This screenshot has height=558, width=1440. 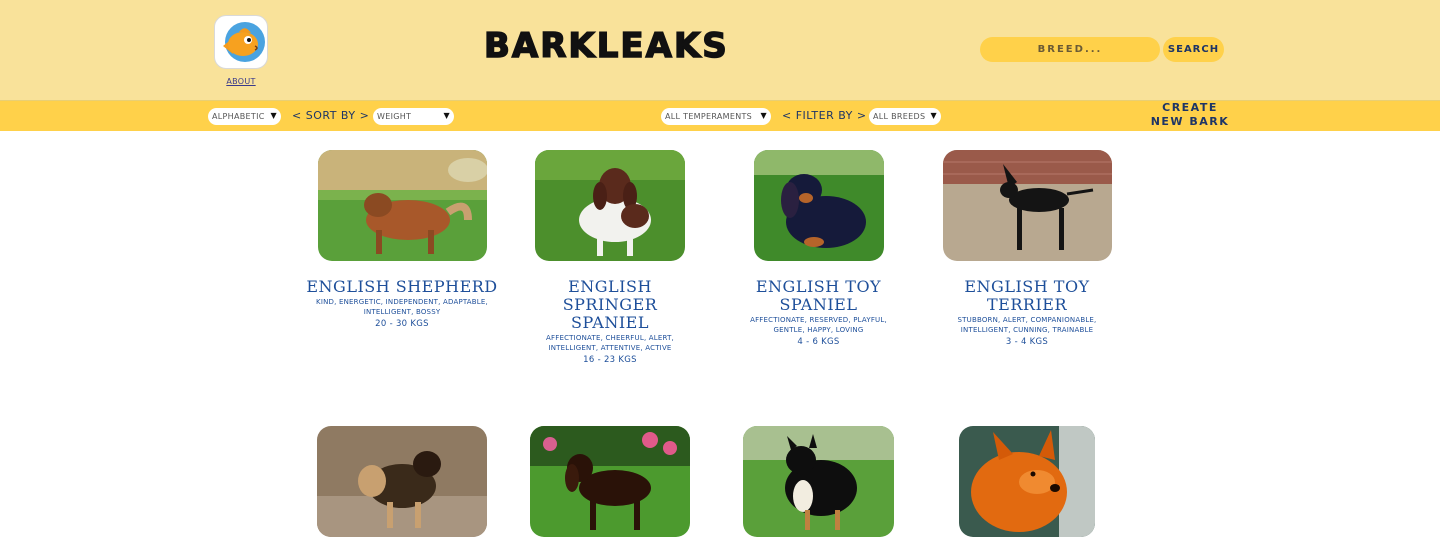 What do you see at coordinates (899, 116) in the screenshot?
I see `breed-select-value: ALL BREEDS` at bounding box center [899, 116].